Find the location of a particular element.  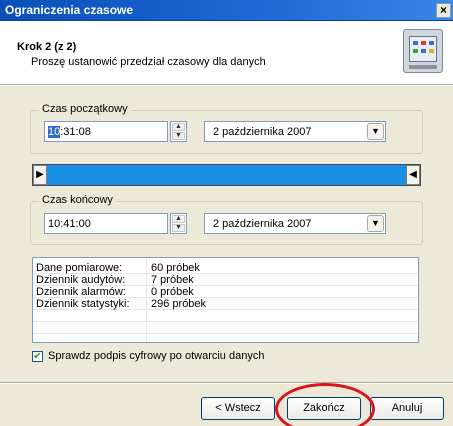

summary-label: Dziennik statystyki: is located at coordinates (83, 304).